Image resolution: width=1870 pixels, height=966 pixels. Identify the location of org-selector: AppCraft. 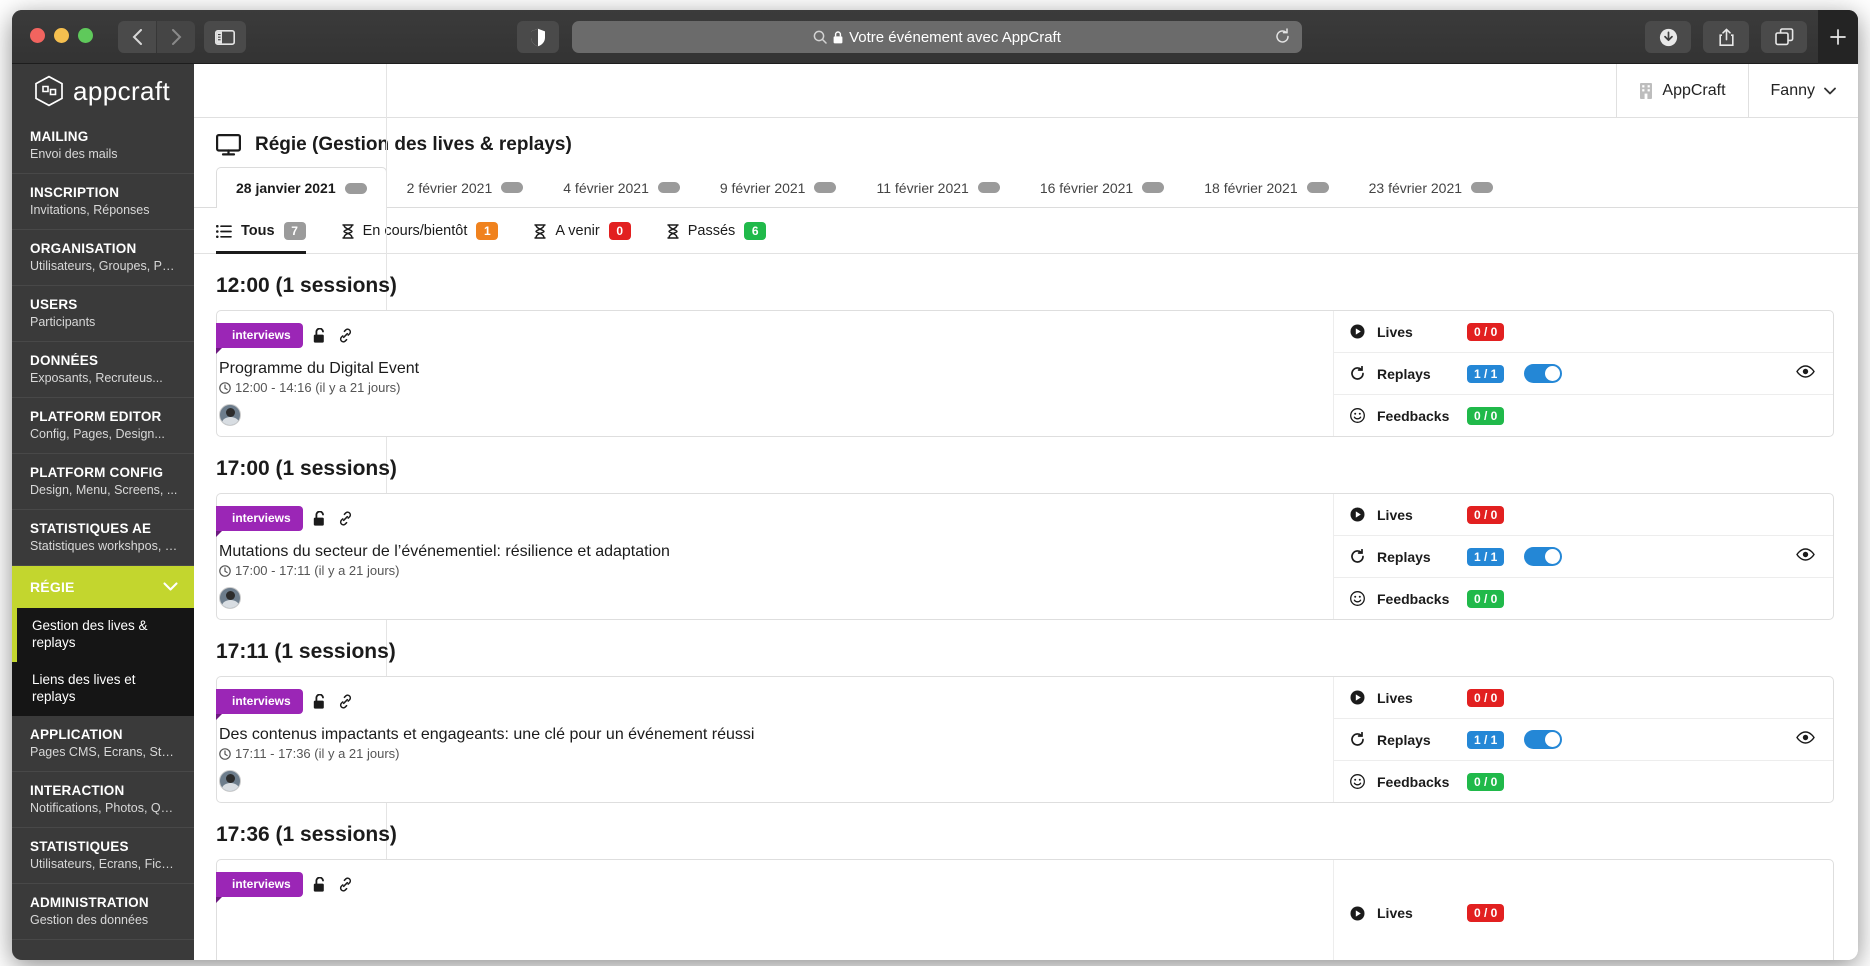
(1681, 91).